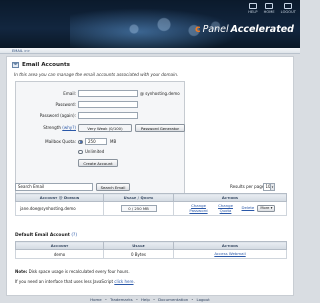  I want to click on header-usage: Usage, so click(130, 197).